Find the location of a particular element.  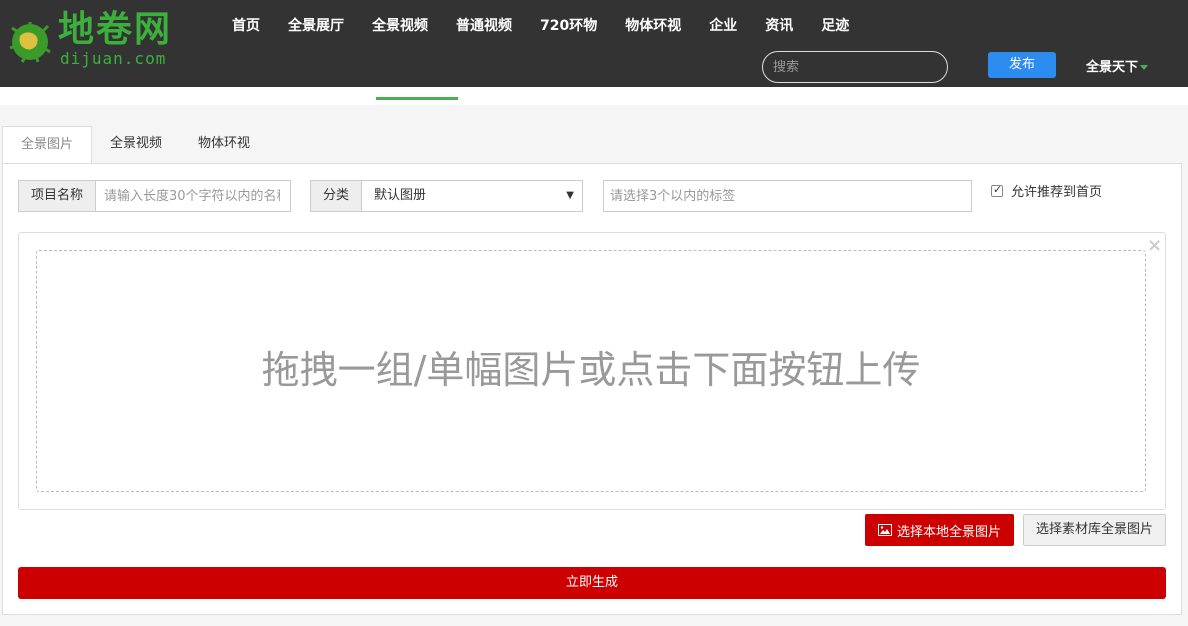

site-logo: 地卷网 dijuan.com is located at coordinates (97, 40).